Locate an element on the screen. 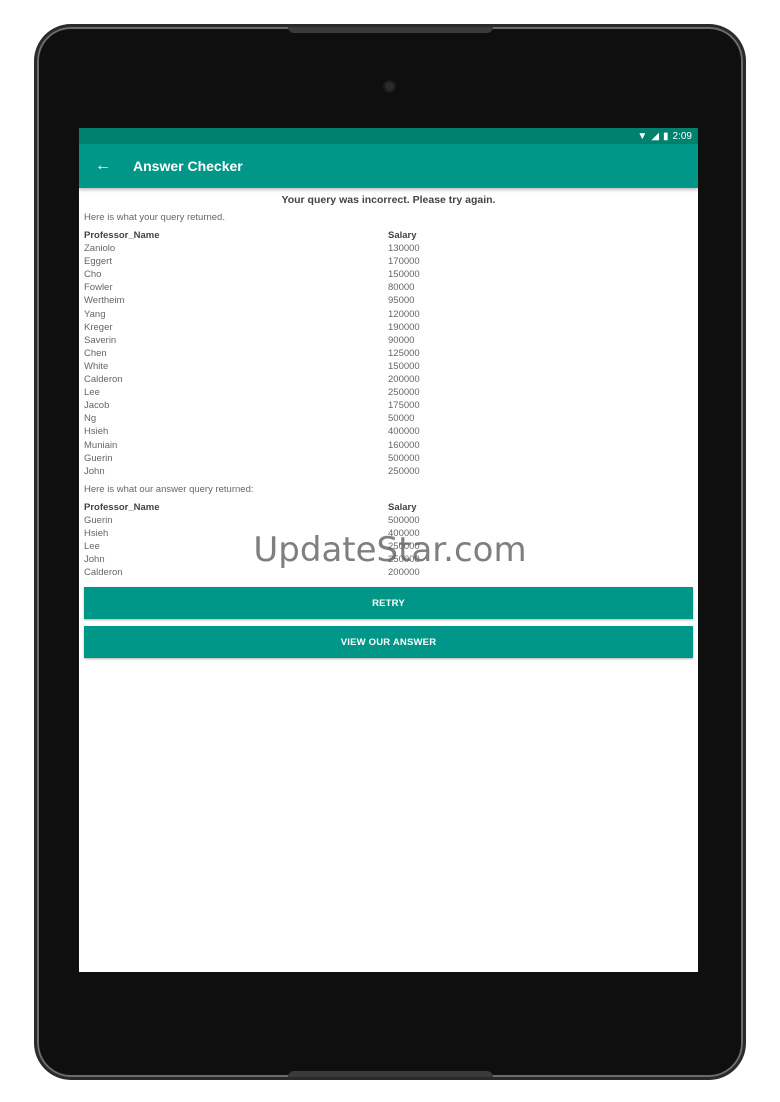  cell-professor-name: Zaniolo is located at coordinates (100, 249).